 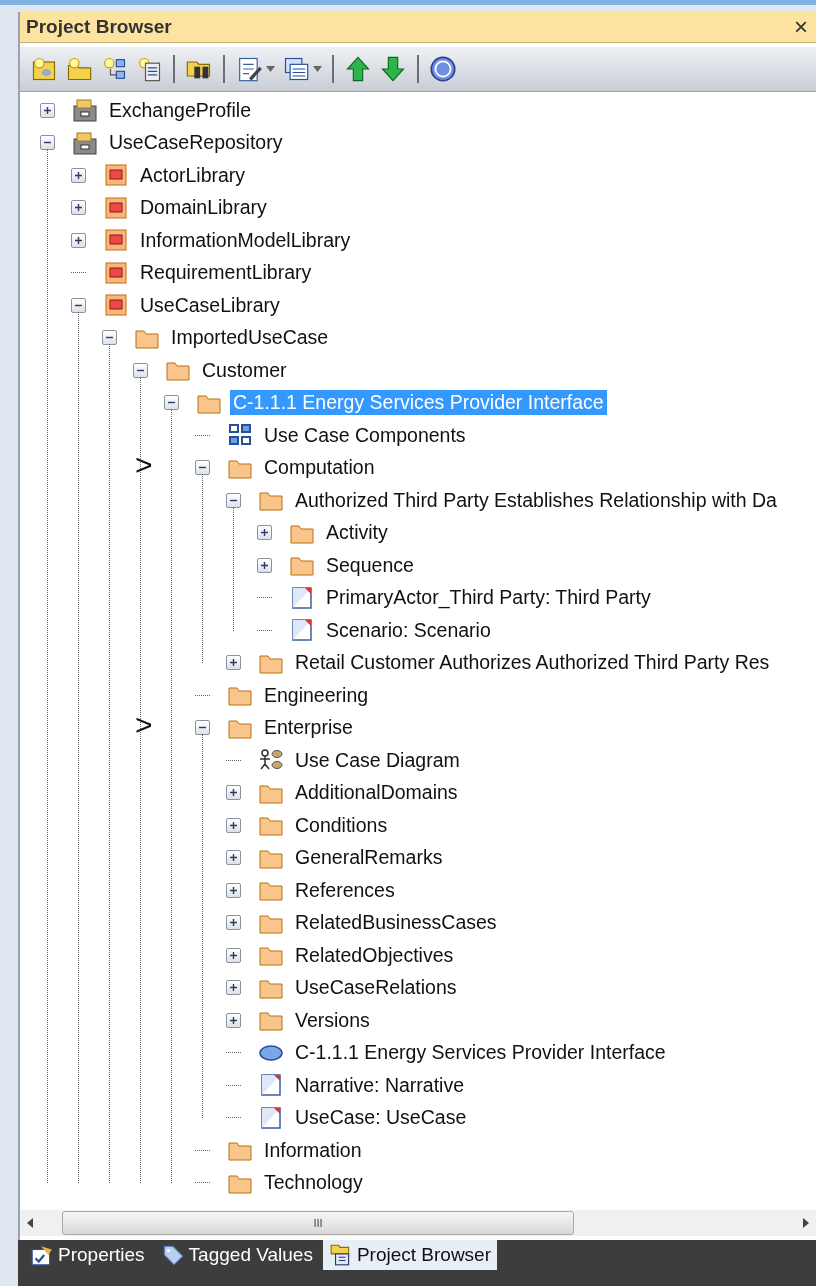 I want to click on horizontal-scrollbar: III, so click(x=418, y=1223).